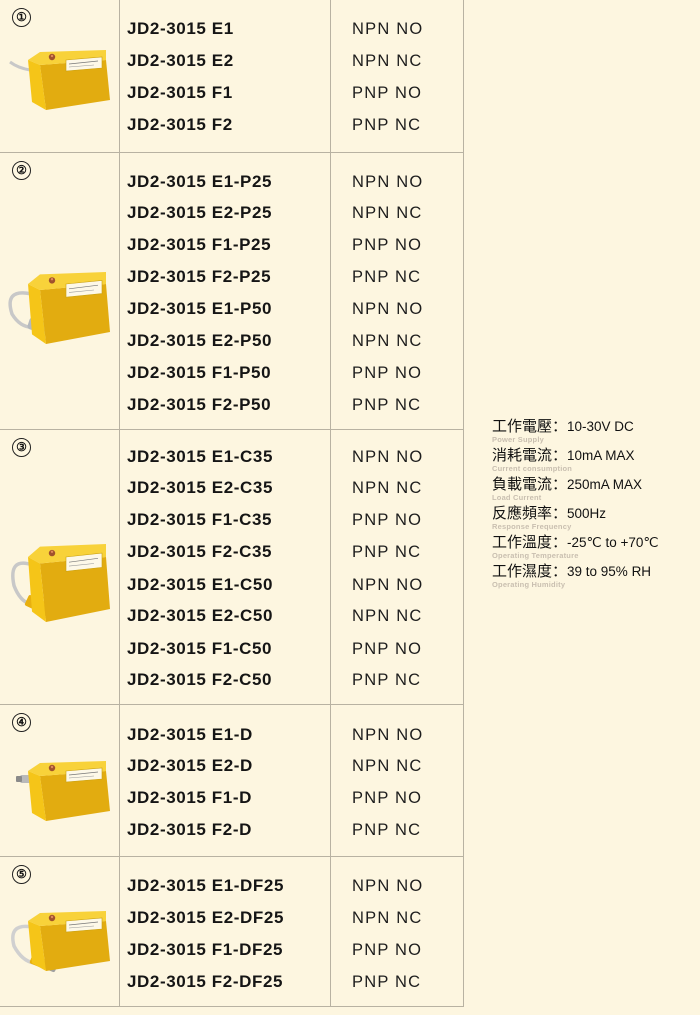 This screenshot has width=700, height=1015. Describe the element at coordinates (189, 797) in the screenshot. I see `model-number: JD2-3015 F1-D` at that location.